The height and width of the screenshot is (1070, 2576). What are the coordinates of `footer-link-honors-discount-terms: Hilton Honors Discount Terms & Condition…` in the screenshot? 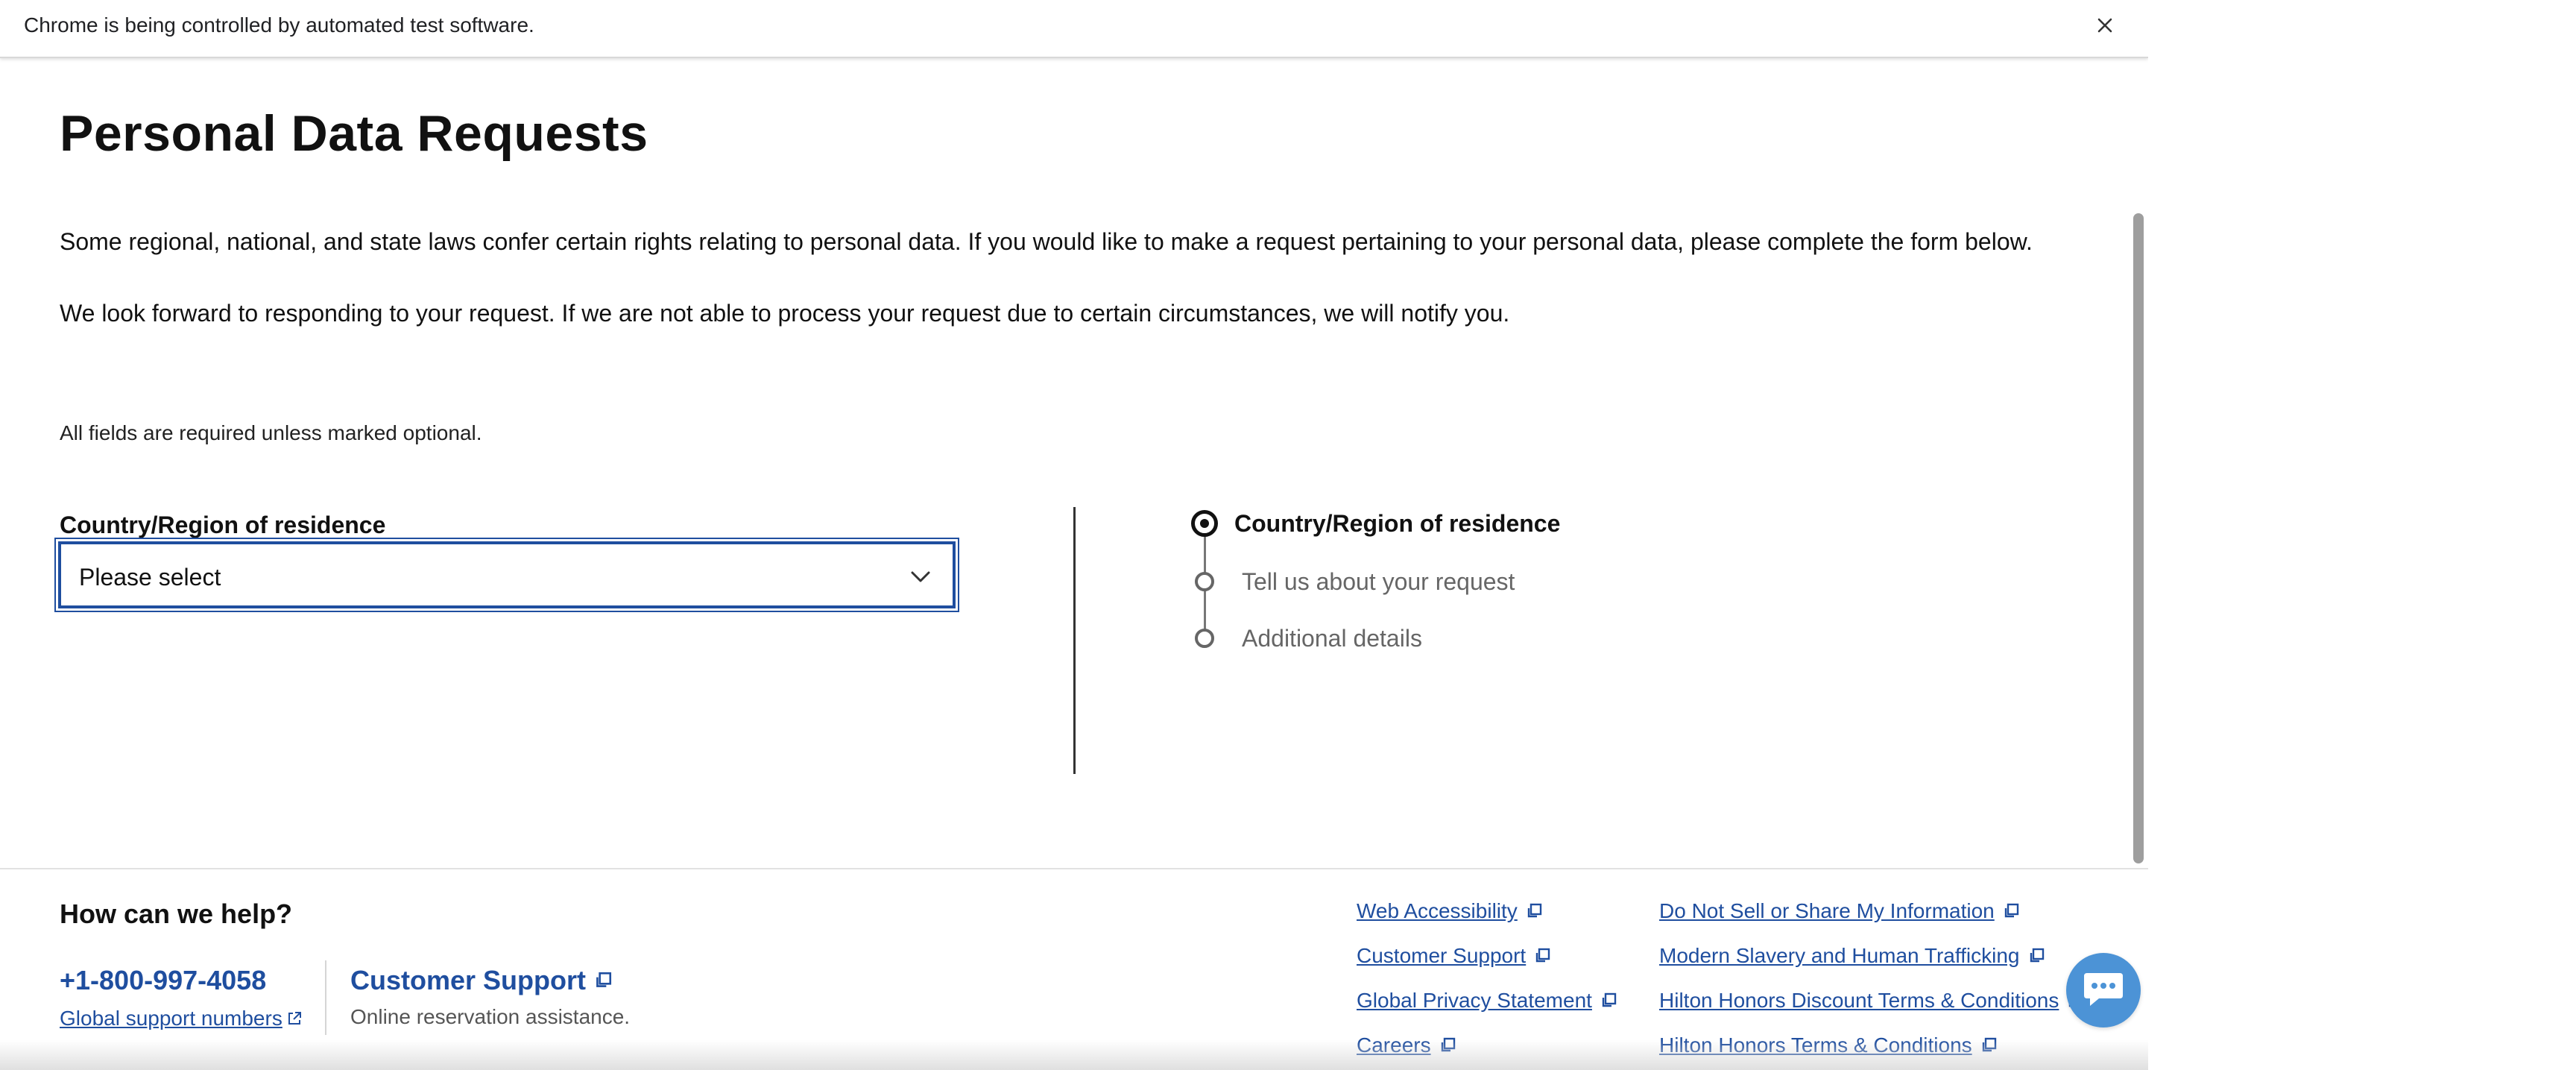 It's located at (1871, 1001).